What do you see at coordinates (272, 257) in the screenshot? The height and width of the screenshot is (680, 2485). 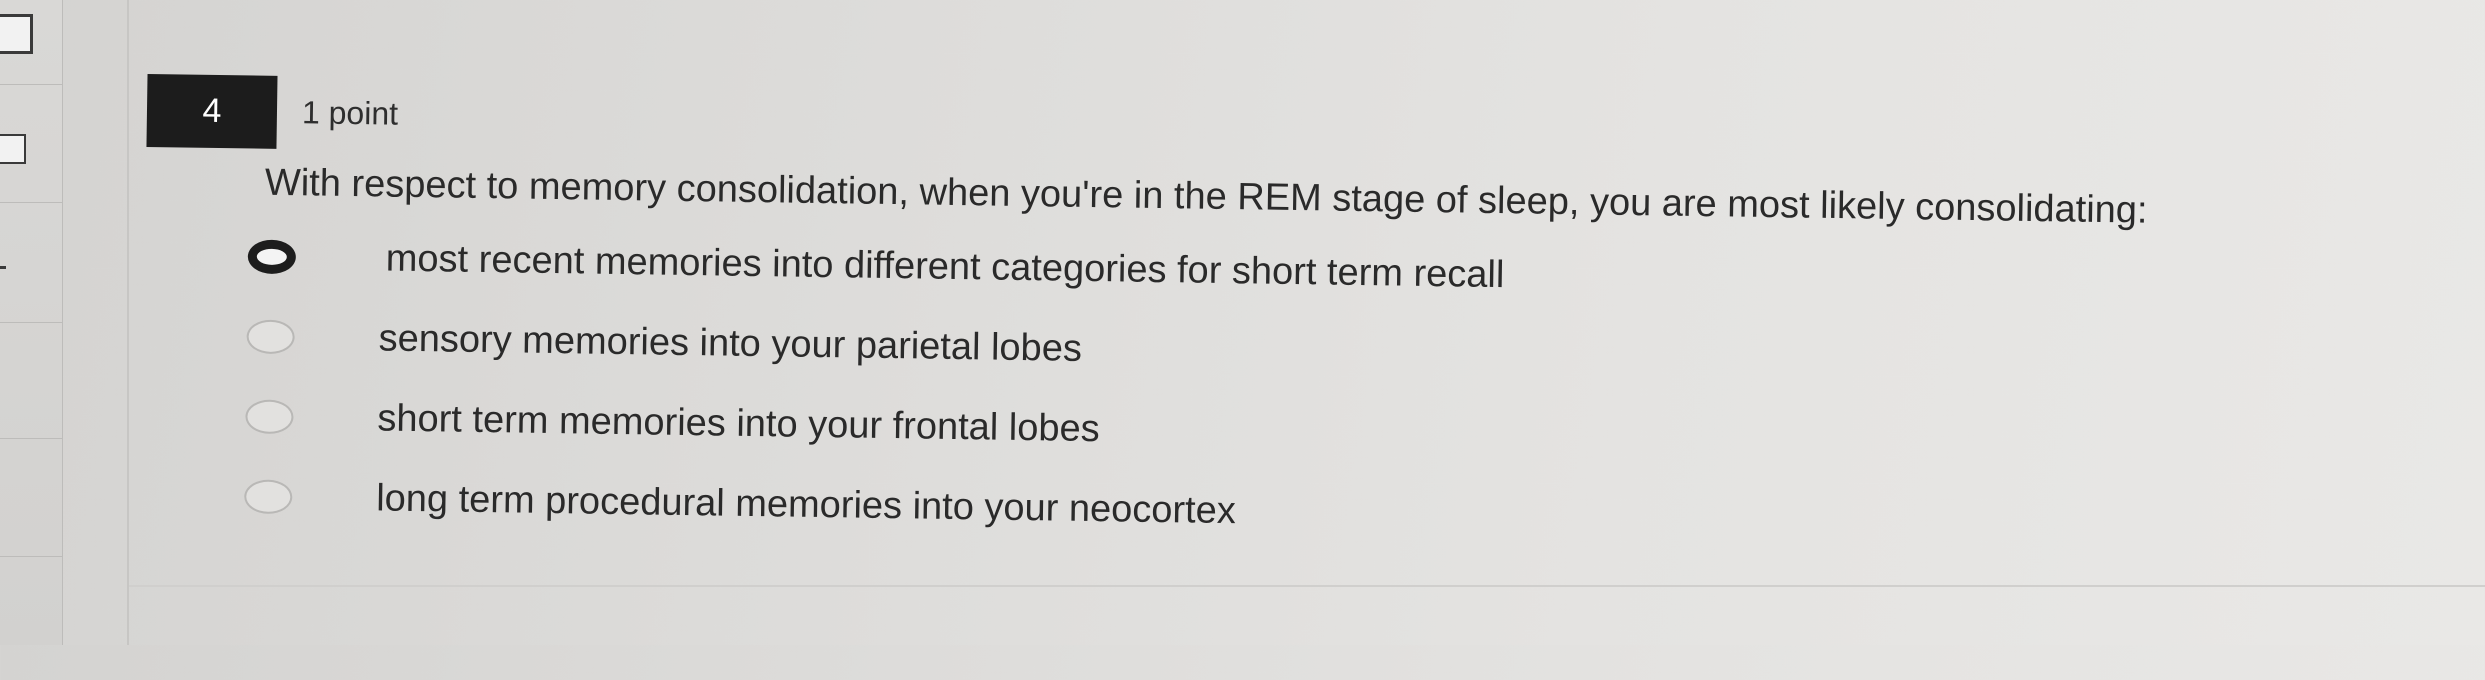 I see `radio-button-selected` at bounding box center [272, 257].